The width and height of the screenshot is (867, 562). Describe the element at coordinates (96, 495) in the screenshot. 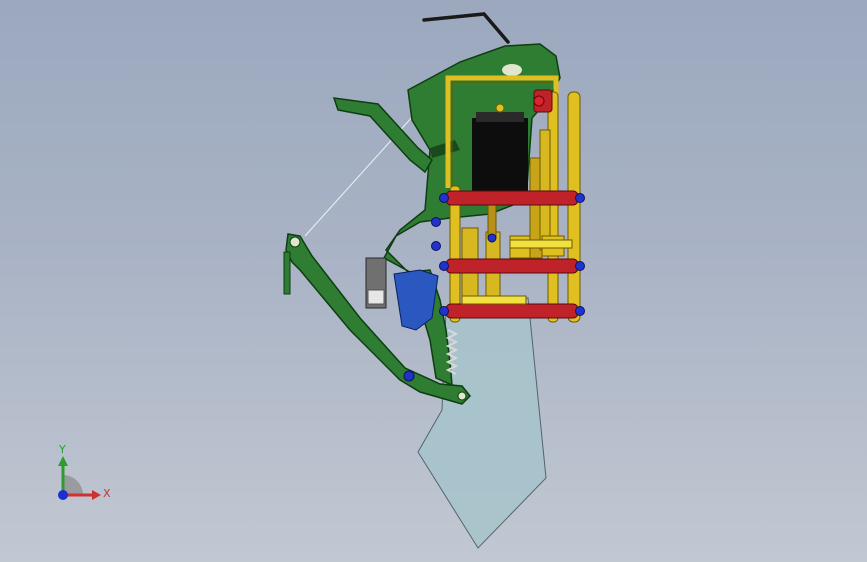

I see `x-axis-head` at that location.